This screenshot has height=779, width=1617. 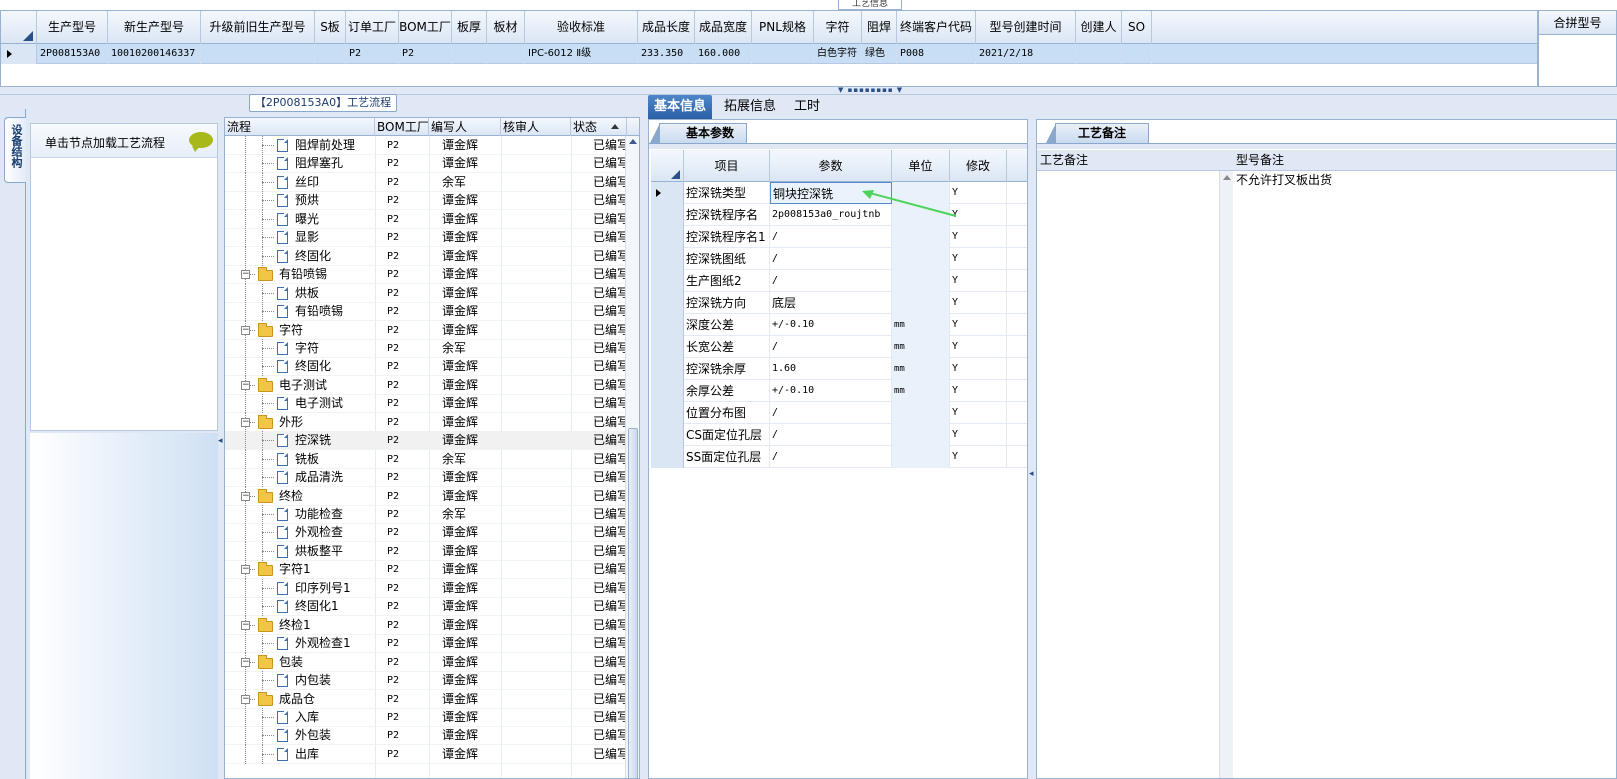 I want to click on tree-row: 阻焊塞孔 P2 谭金辉 已编写, so click(x=425, y=164).